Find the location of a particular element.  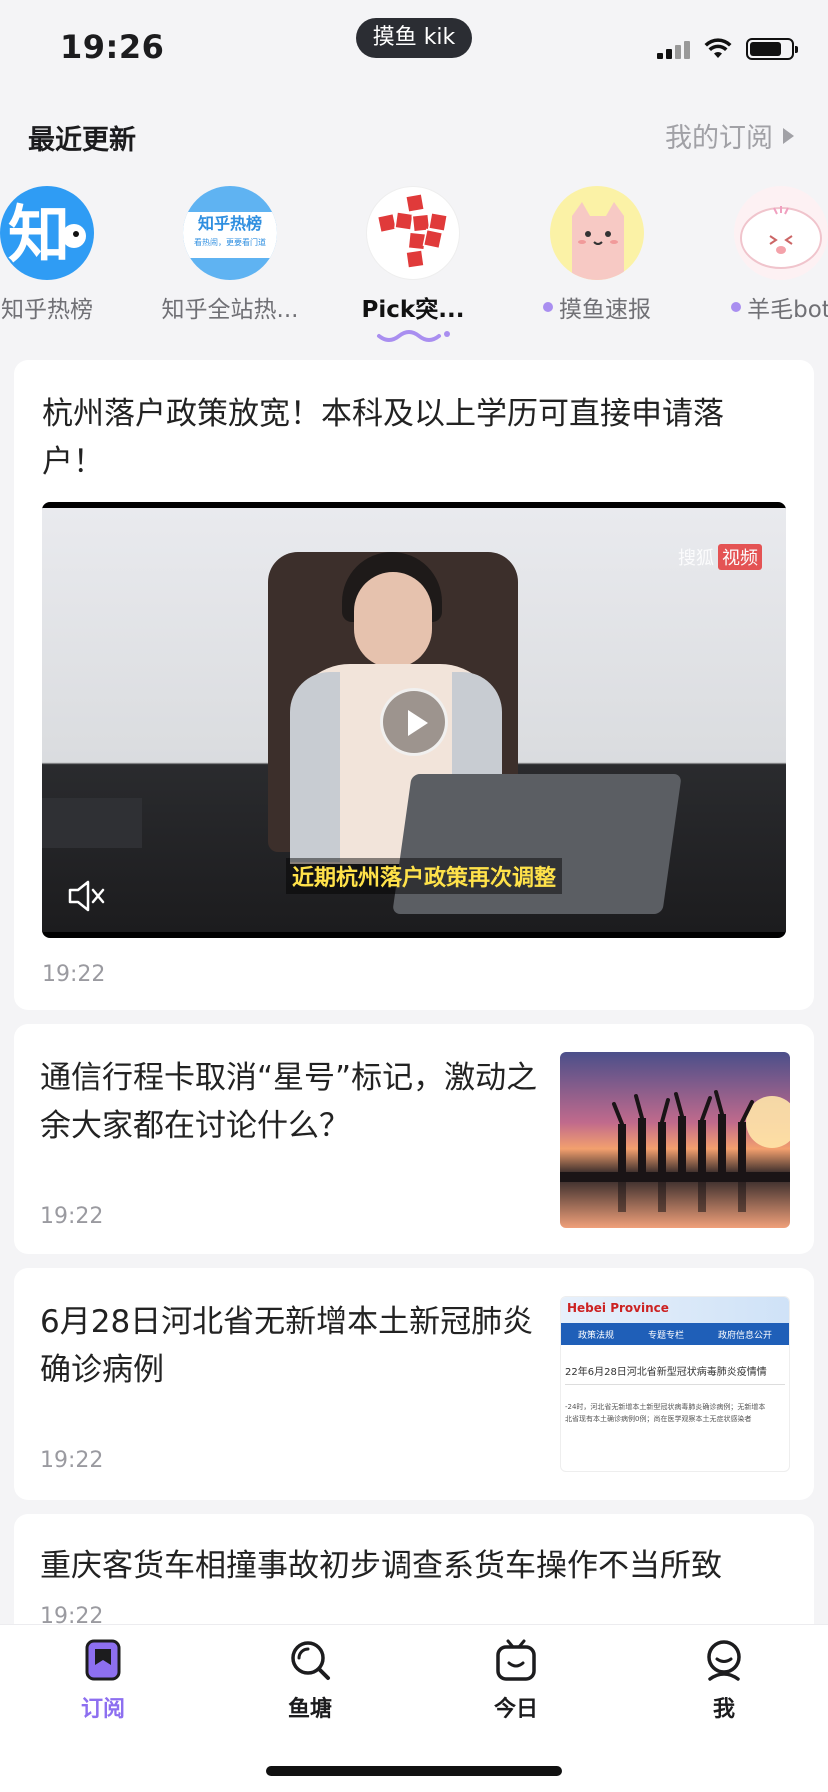

status-bar: 19:26 摸鱼 kik is located at coordinates (414, 48).